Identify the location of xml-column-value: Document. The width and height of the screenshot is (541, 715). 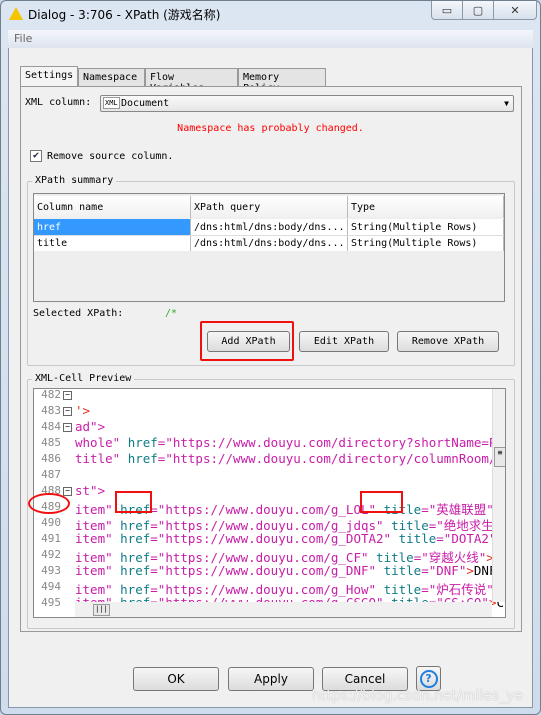
(145, 103).